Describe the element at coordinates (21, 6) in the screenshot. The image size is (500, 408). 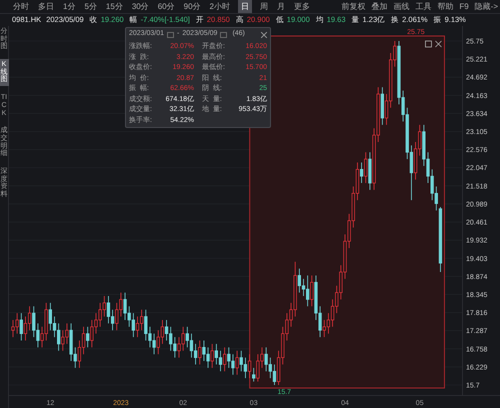
I see `period-tab: 分时` at that location.